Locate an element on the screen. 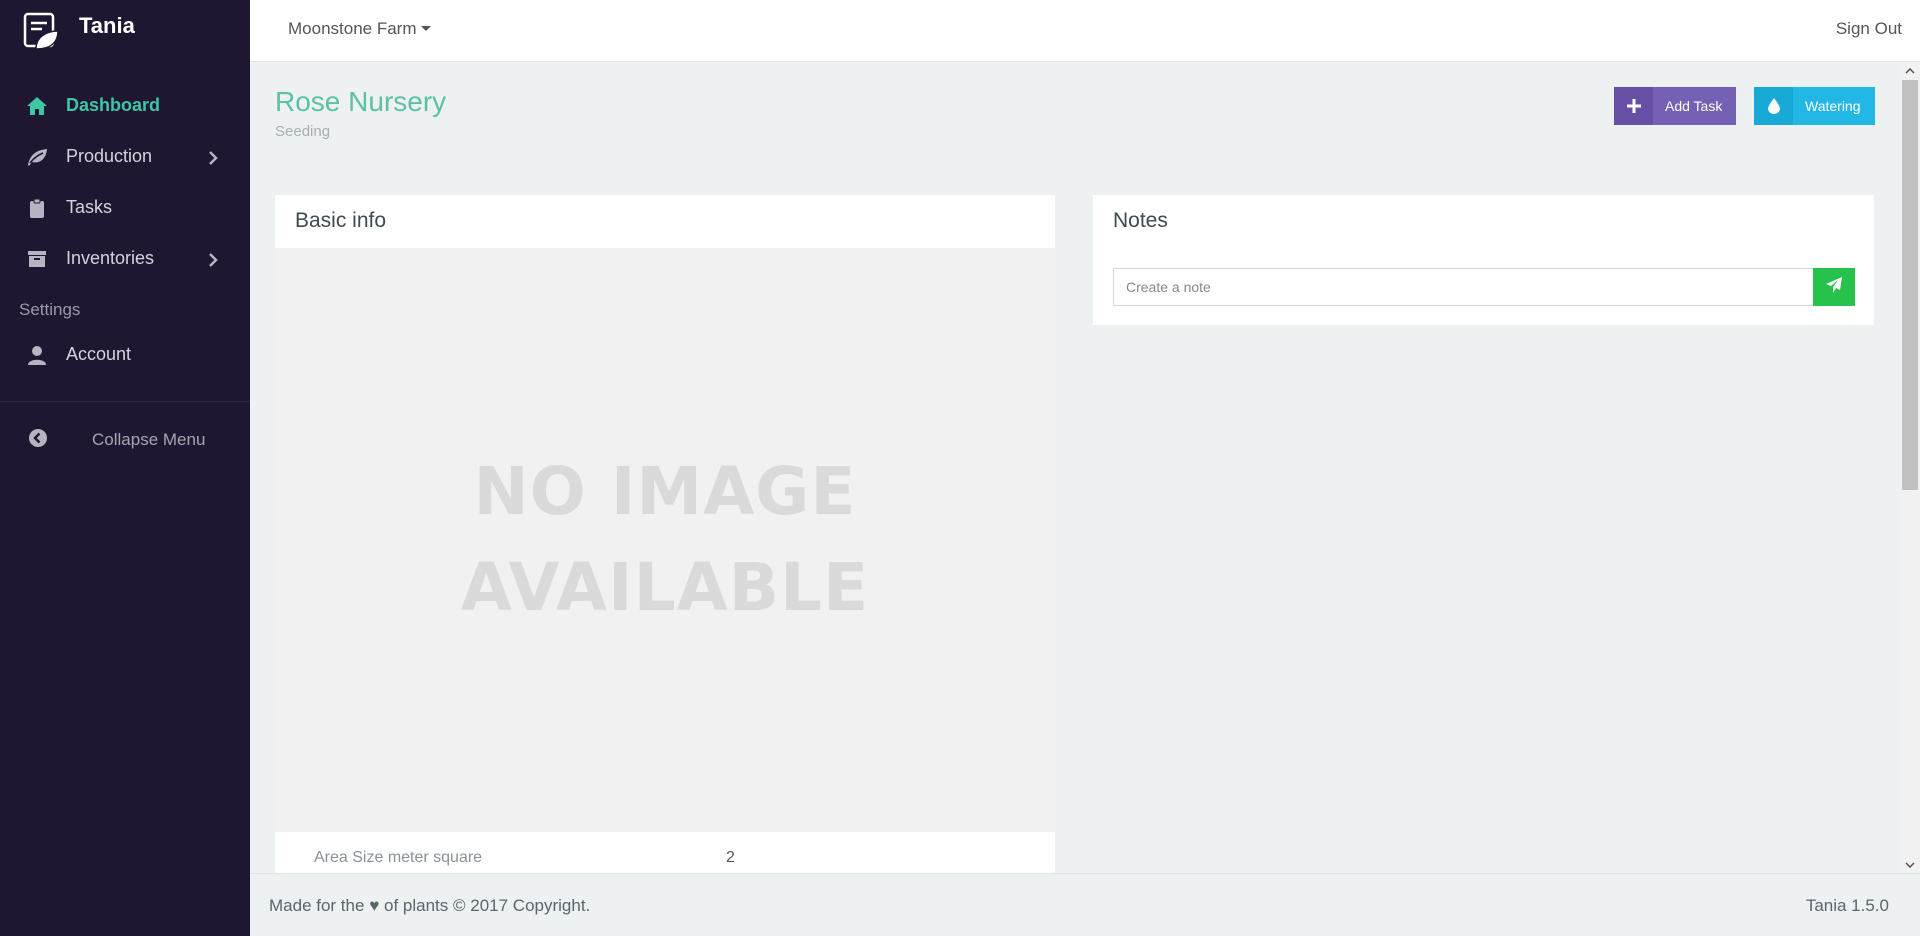  sidebar-item-account: Account is located at coordinates (125, 354).